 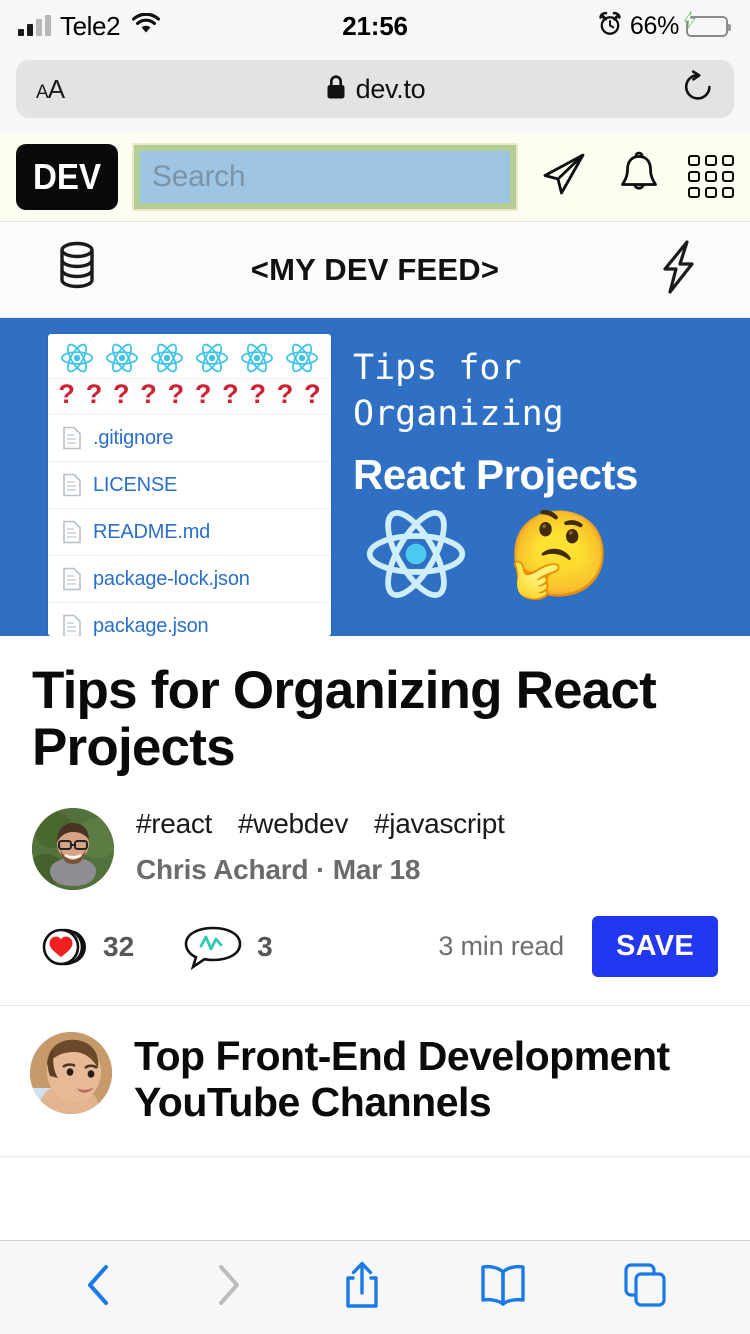 What do you see at coordinates (559, 554) in the screenshot?
I see `thinking-face-emoji: 🤔` at bounding box center [559, 554].